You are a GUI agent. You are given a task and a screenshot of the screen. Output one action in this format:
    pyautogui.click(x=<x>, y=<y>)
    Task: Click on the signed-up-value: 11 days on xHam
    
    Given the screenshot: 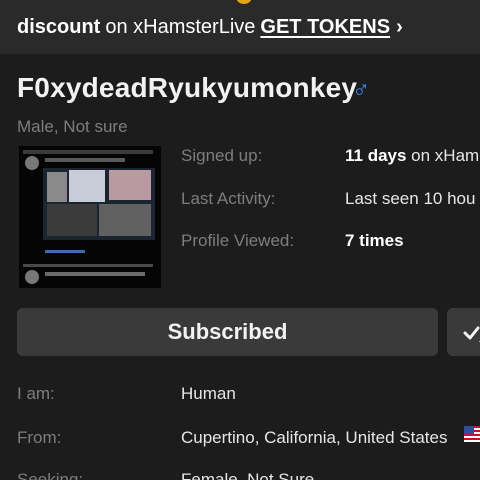 What is the action you would take?
    pyautogui.click(x=412, y=156)
    